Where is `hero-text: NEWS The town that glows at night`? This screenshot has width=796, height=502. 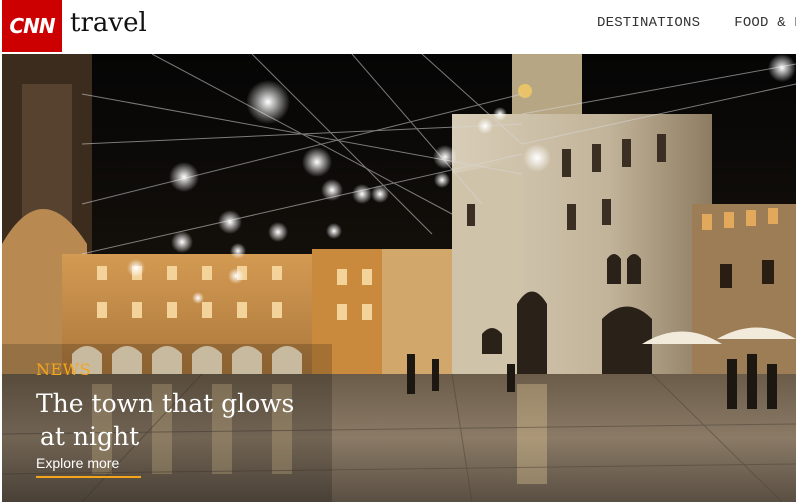
hero-text: NEWS The town that glows at night is located at coordinates (181, 406).